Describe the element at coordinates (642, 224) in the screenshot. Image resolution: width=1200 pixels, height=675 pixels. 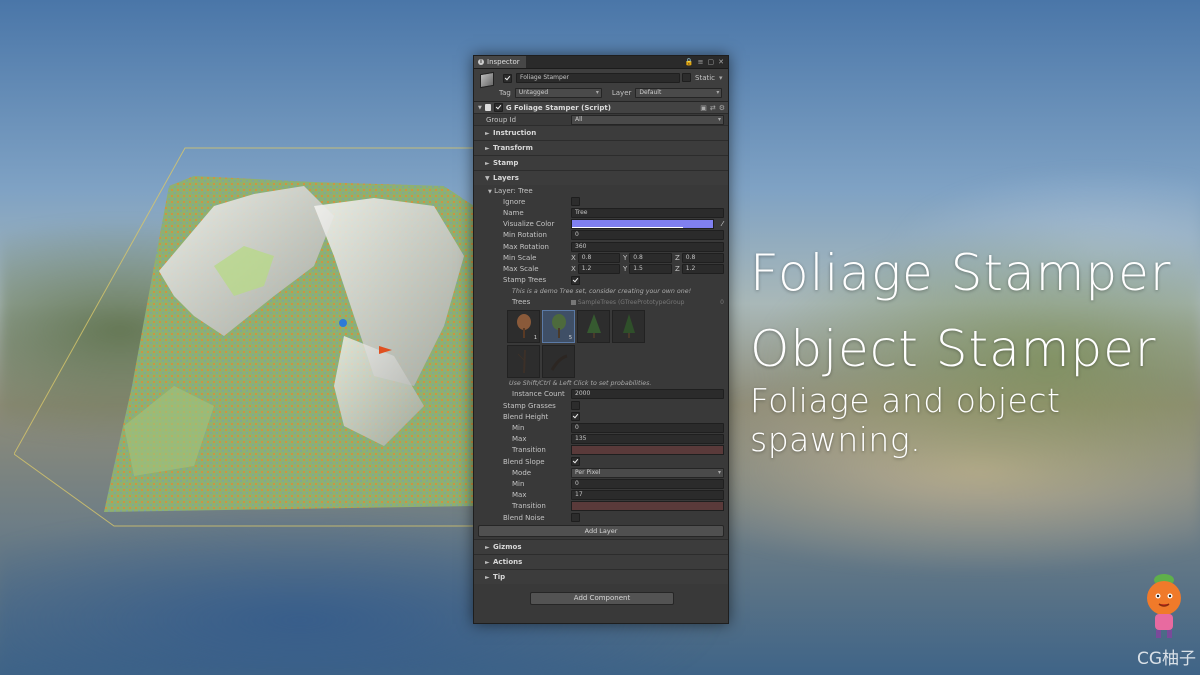
I see `visualize-color-swatch` at that location.